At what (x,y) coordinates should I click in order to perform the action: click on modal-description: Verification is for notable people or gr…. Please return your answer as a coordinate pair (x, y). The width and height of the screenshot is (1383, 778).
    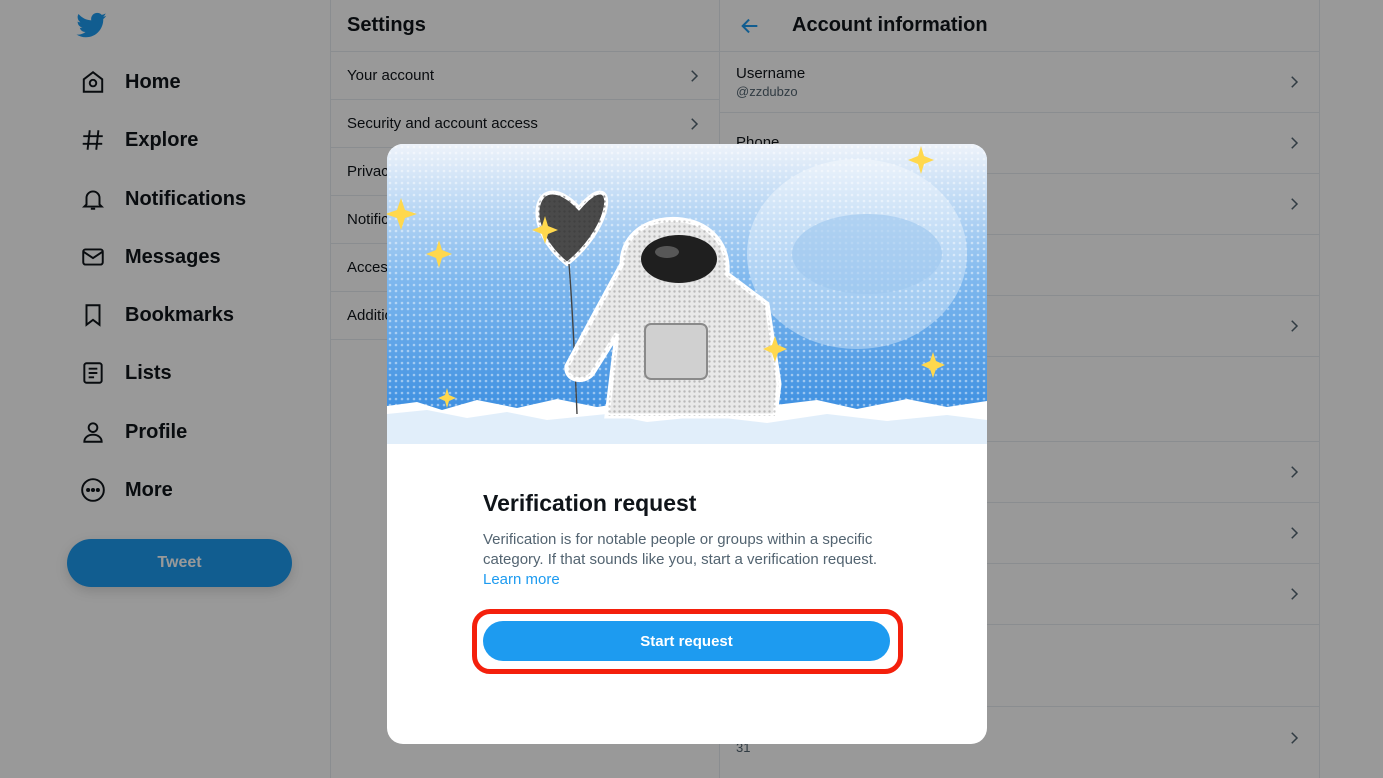
    Looking at the image, I should click on (693, 560).